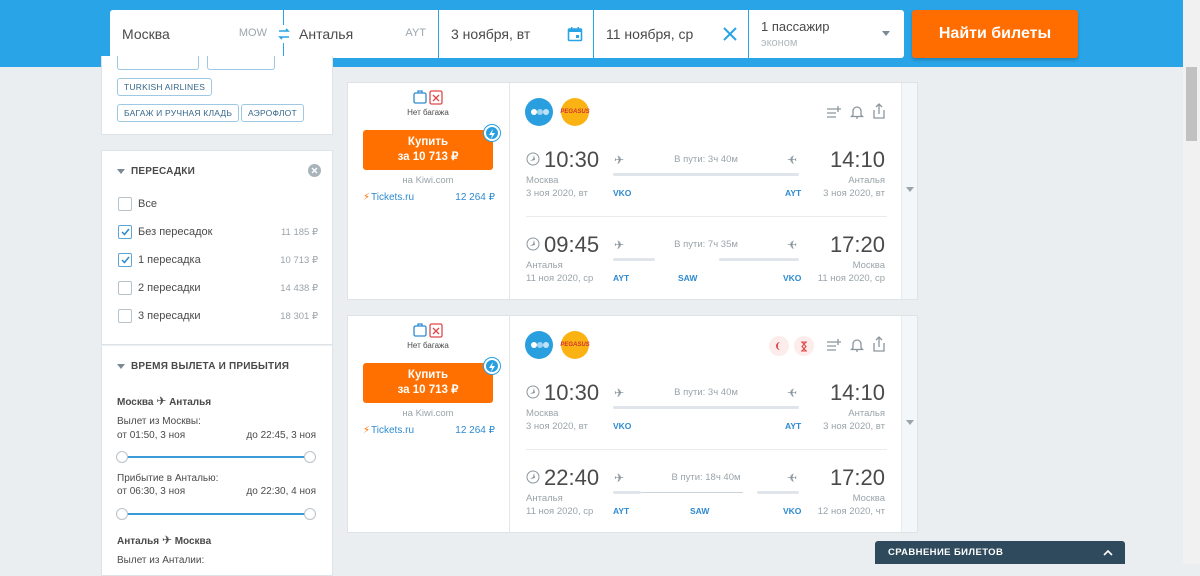 This screenshot has width=1200, height=576. Describe the element at coordinates (314, 170) in the screenshot. I see `reset-filter-icon` at that location.